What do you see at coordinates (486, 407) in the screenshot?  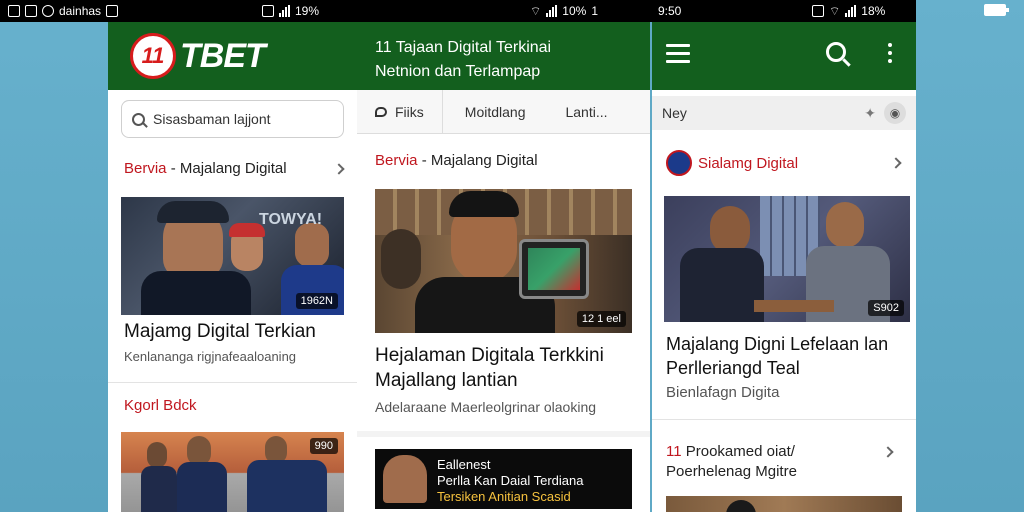 I see `news-subtitle: Adelaraane Maerleolgrinar olaoking` at bounding box center [486, 407].